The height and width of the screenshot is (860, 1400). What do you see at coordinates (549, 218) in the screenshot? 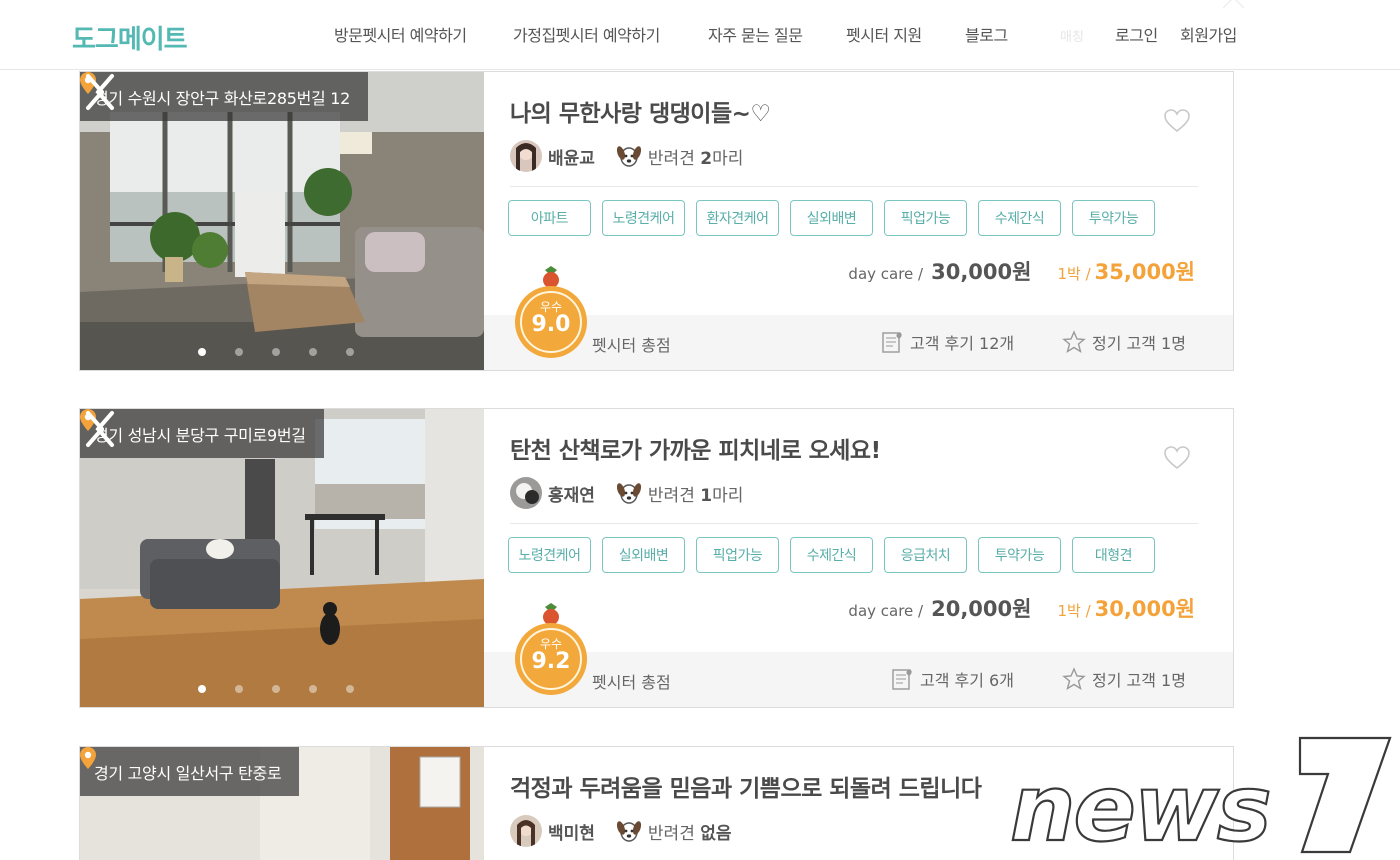
I see `service-tag: 아파트` at bounding box center [549, 218].